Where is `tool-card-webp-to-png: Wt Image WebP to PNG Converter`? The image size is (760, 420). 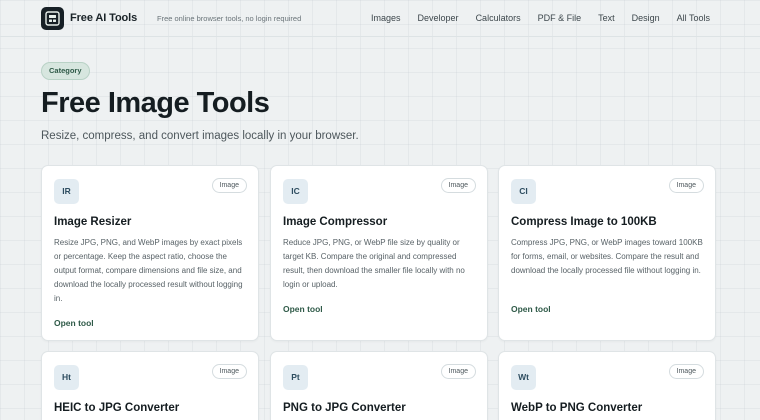
tool-card-webp-to-png: Wt Image WebP to PNG Converter is located at coordinates (607, 385).